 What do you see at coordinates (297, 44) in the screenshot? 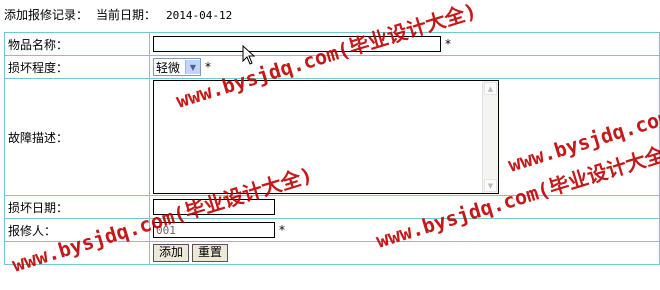
I see `item-name-input` at bounding box center [297, 44].